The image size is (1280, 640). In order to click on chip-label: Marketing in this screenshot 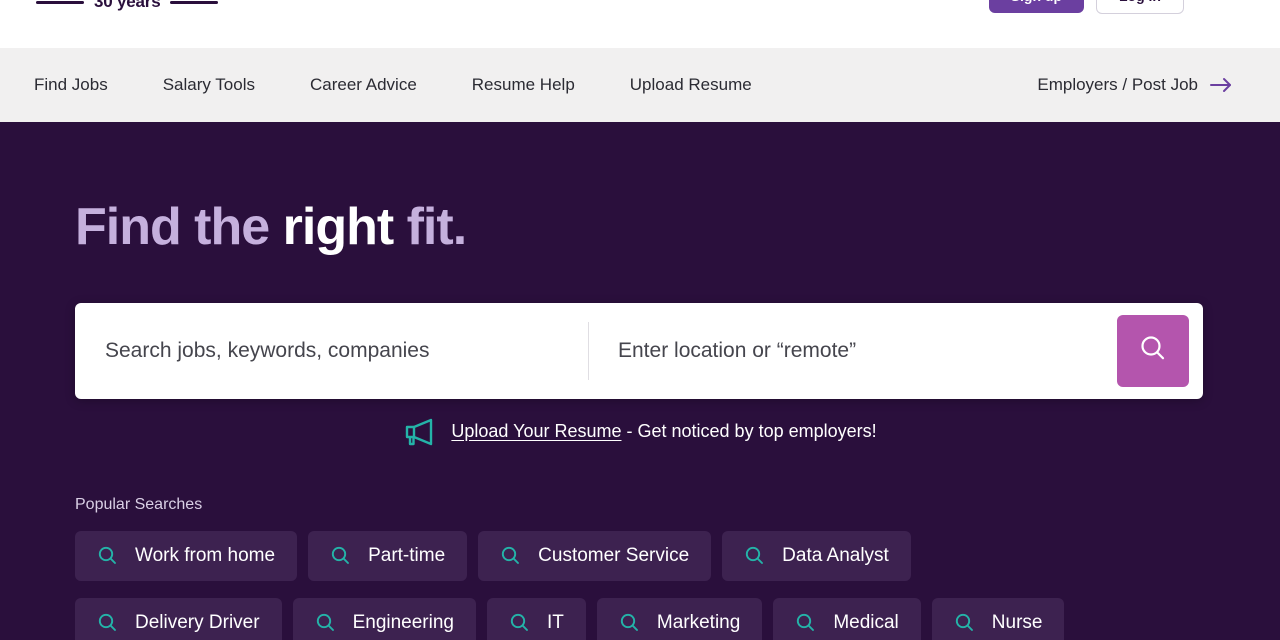, I will do `click(698, 622)`.